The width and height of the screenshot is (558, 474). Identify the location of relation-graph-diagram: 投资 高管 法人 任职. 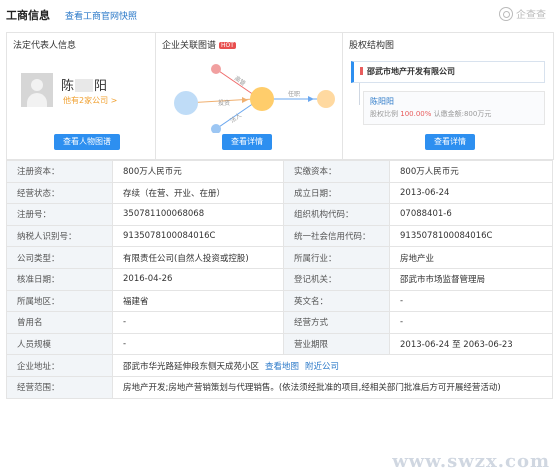
(249, 93).